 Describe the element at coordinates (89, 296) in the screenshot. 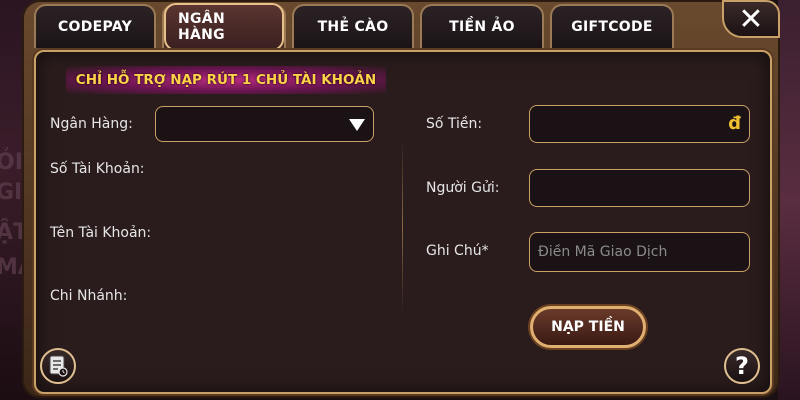

I see `branch-label: Chi Nhánh:` at that location.